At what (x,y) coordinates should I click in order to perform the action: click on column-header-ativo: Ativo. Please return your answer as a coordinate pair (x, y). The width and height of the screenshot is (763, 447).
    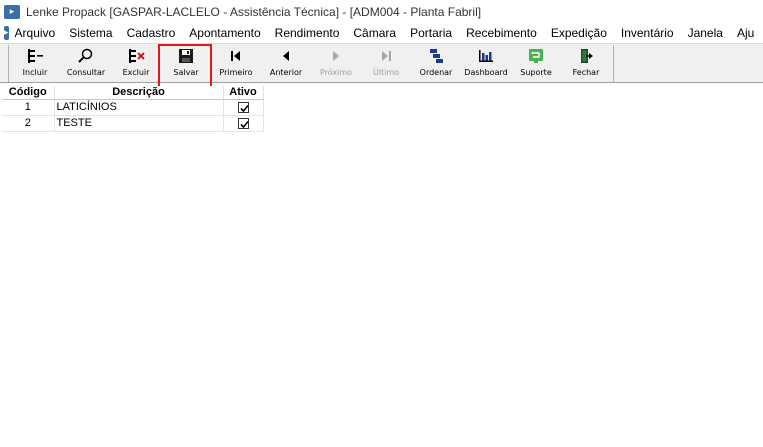
    Looking at the image, I should click on (243, 93).